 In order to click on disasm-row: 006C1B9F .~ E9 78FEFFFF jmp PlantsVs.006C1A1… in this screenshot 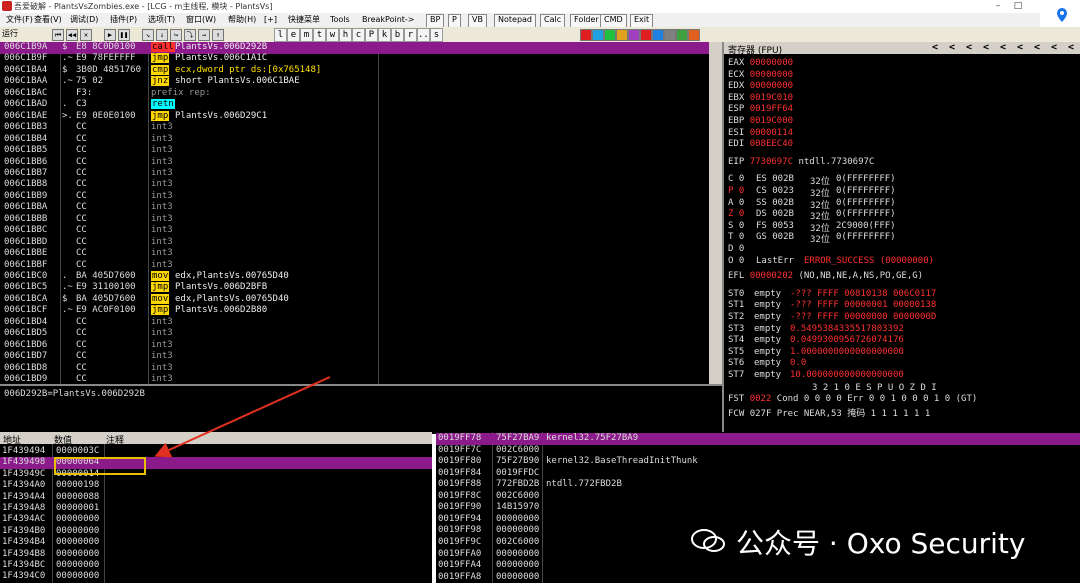, I will do `click(354, 59)`.